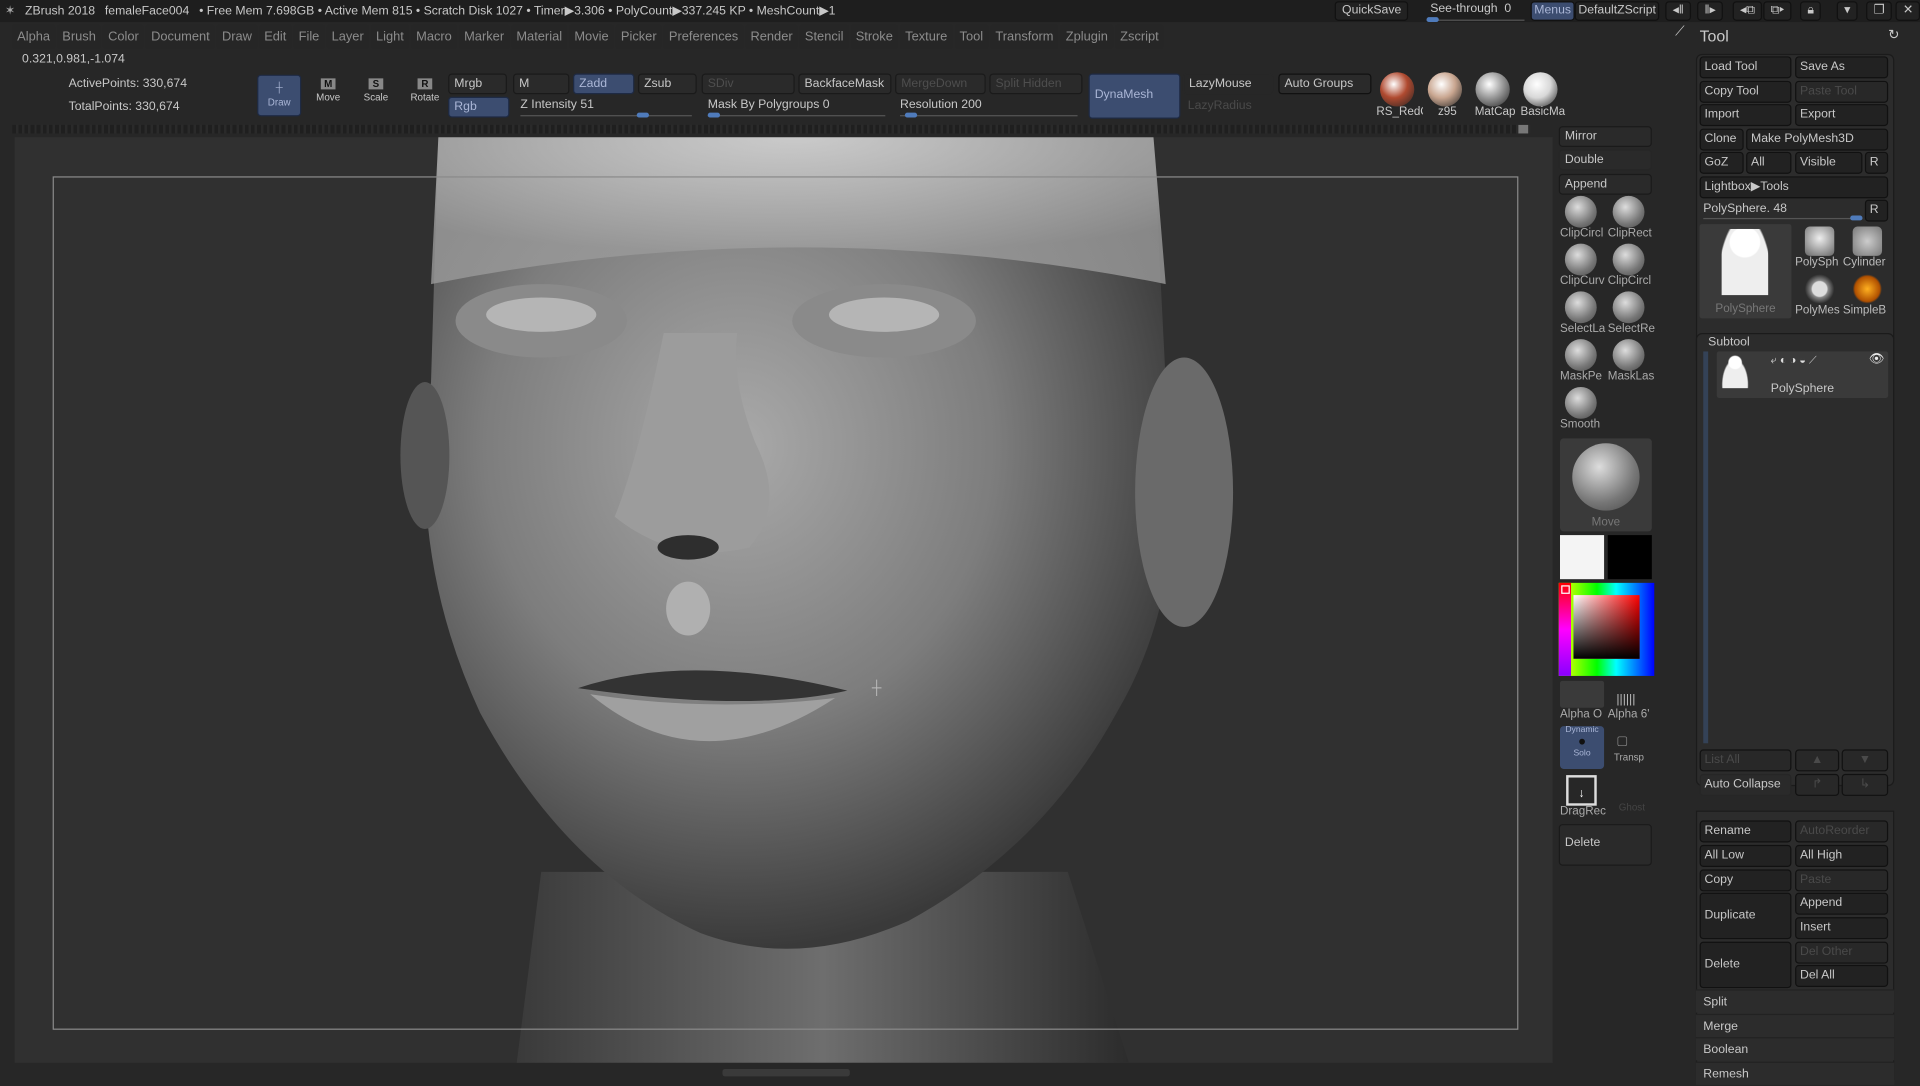 This screenshot has height=1086, width=1920. What do you see at coordinates (237, 36) in the screenshot?
I see `menu-draw: Draw` at bounding box center [237, 36].